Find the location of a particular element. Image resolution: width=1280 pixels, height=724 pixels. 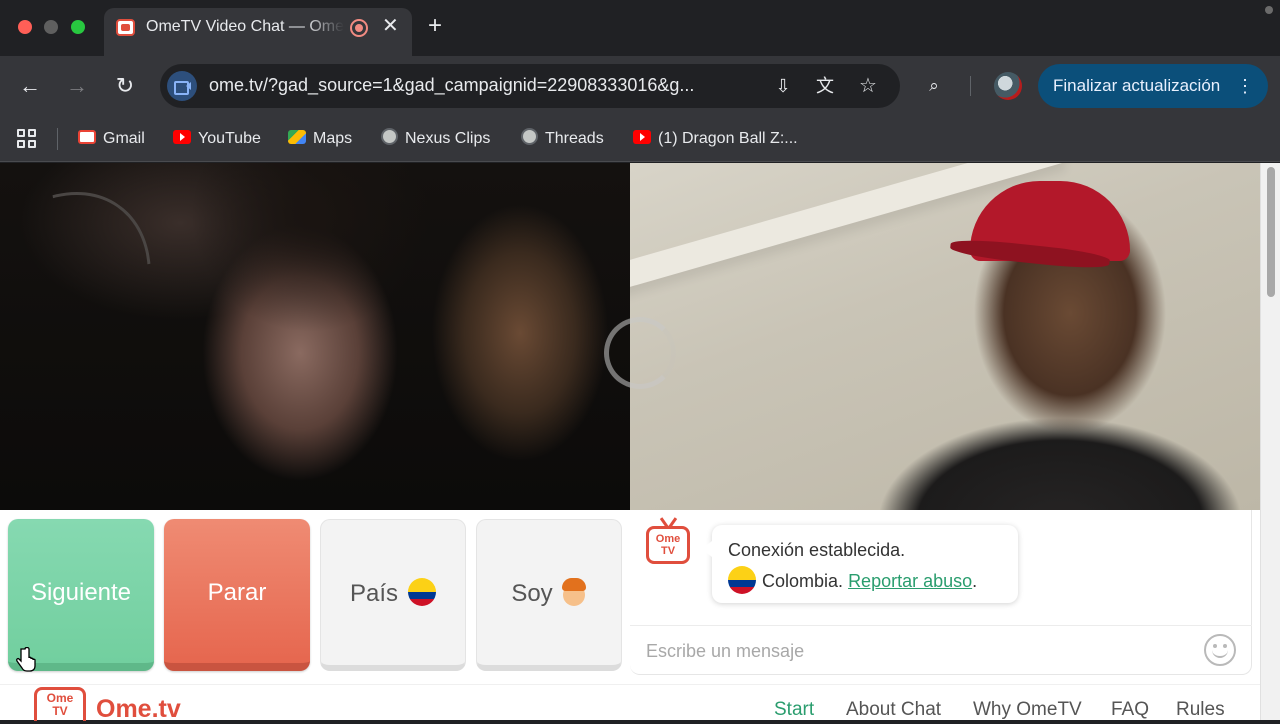

translate-icon: 文 is located at coordinates (825, 86).